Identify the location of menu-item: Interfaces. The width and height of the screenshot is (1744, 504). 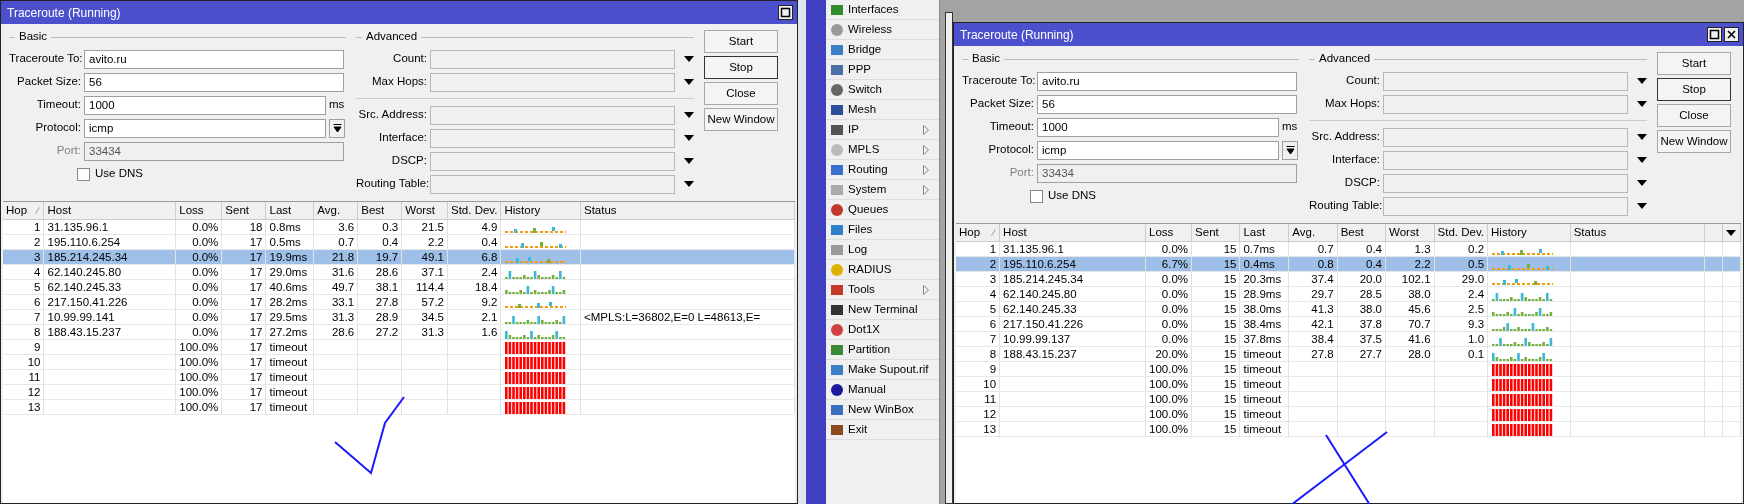
(882, 10).